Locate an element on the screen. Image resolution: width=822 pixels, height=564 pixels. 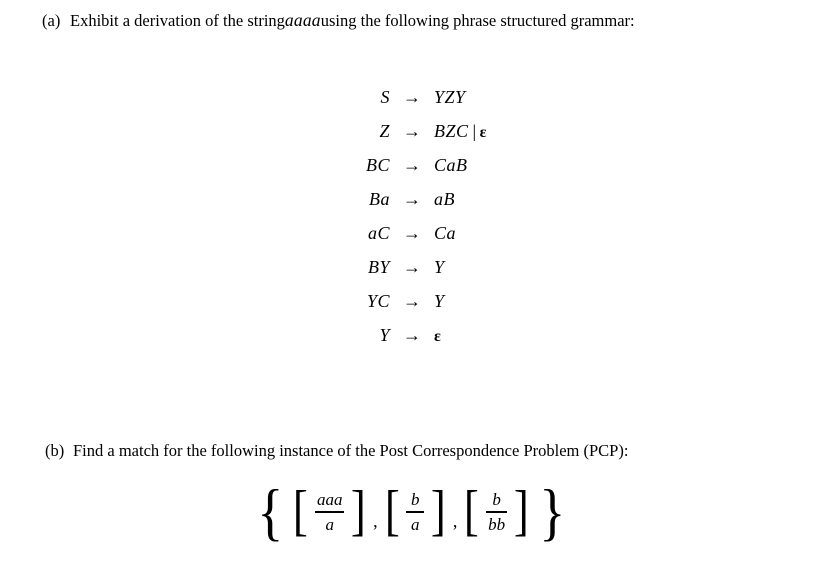
part-b-label: (b) is located at coordinates (55, 450).